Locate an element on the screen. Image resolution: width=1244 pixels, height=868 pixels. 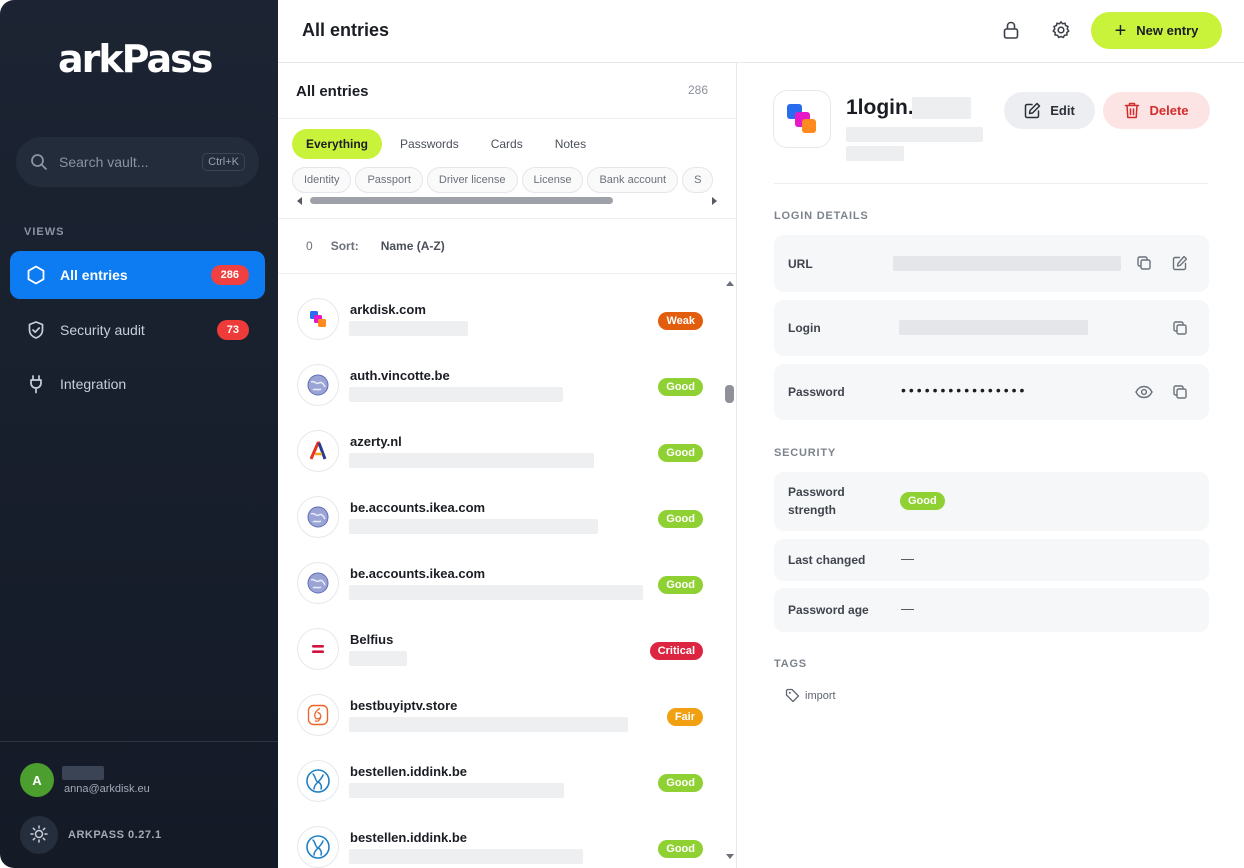
sort-label: Sort: is located at coordinates (344, 246).